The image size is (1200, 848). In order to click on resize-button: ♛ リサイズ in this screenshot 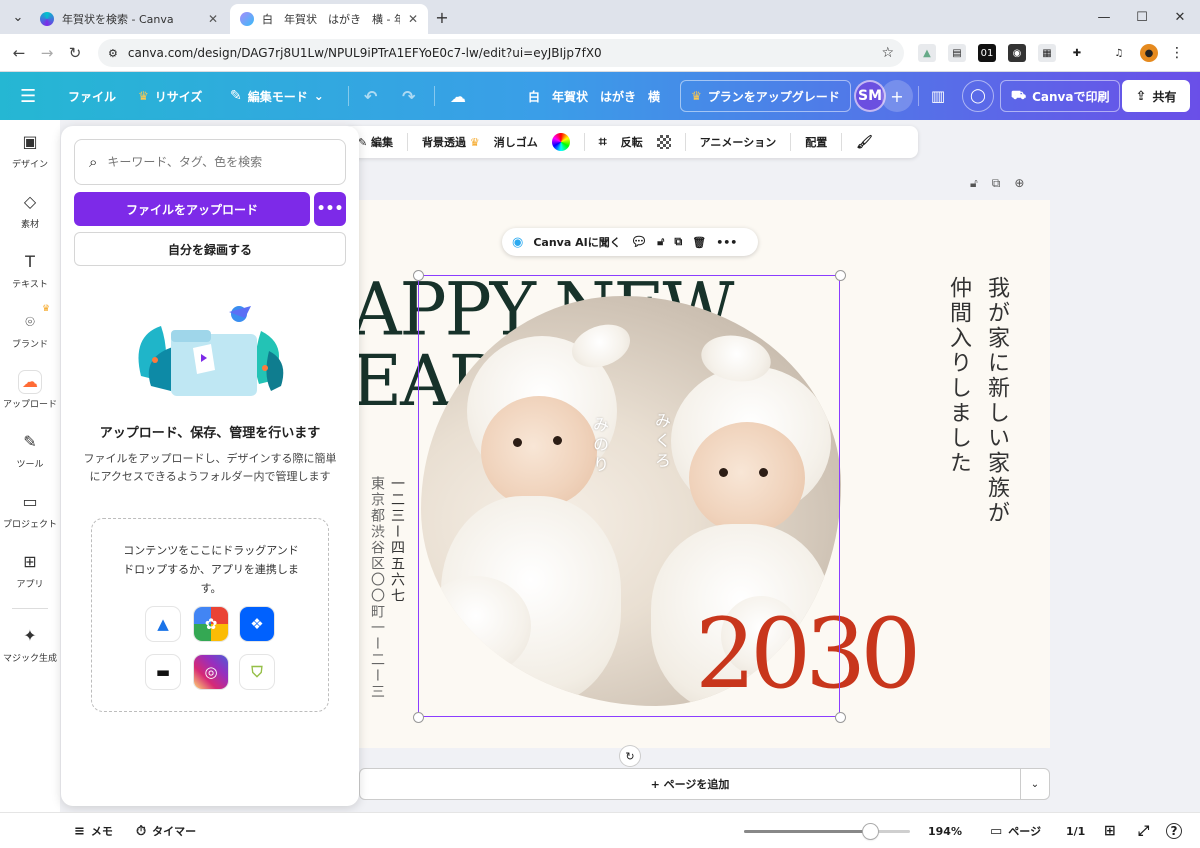, I will do `click(170, 96)`.